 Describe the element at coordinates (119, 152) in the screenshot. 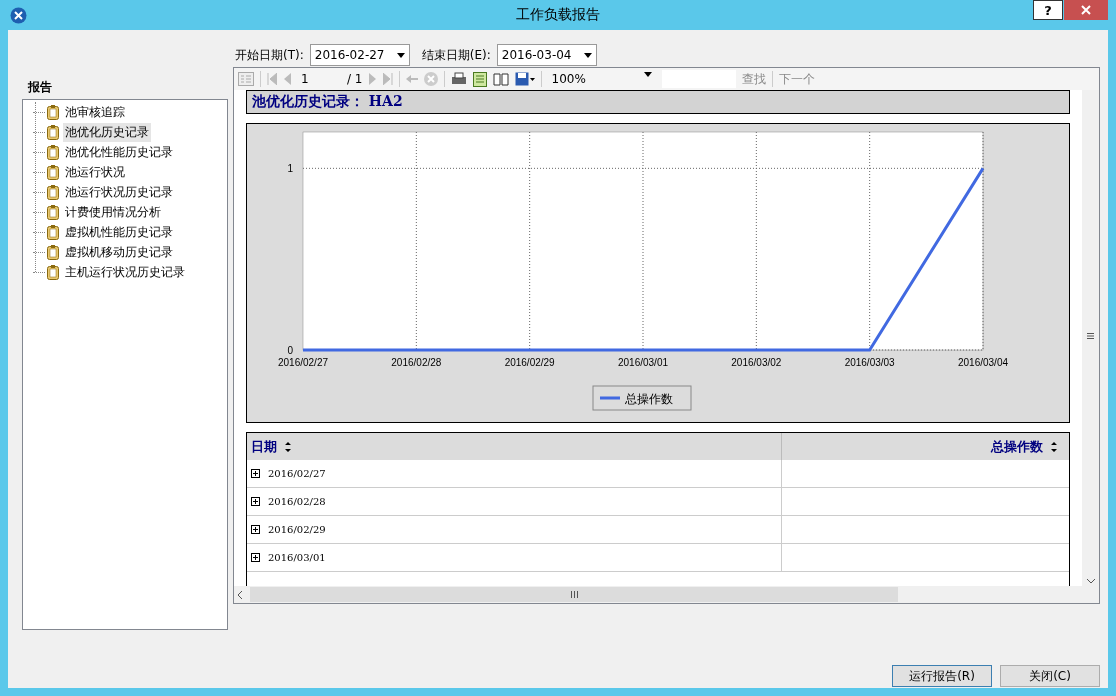

I see `tree-item: 池优化性能历史记录` at that location.